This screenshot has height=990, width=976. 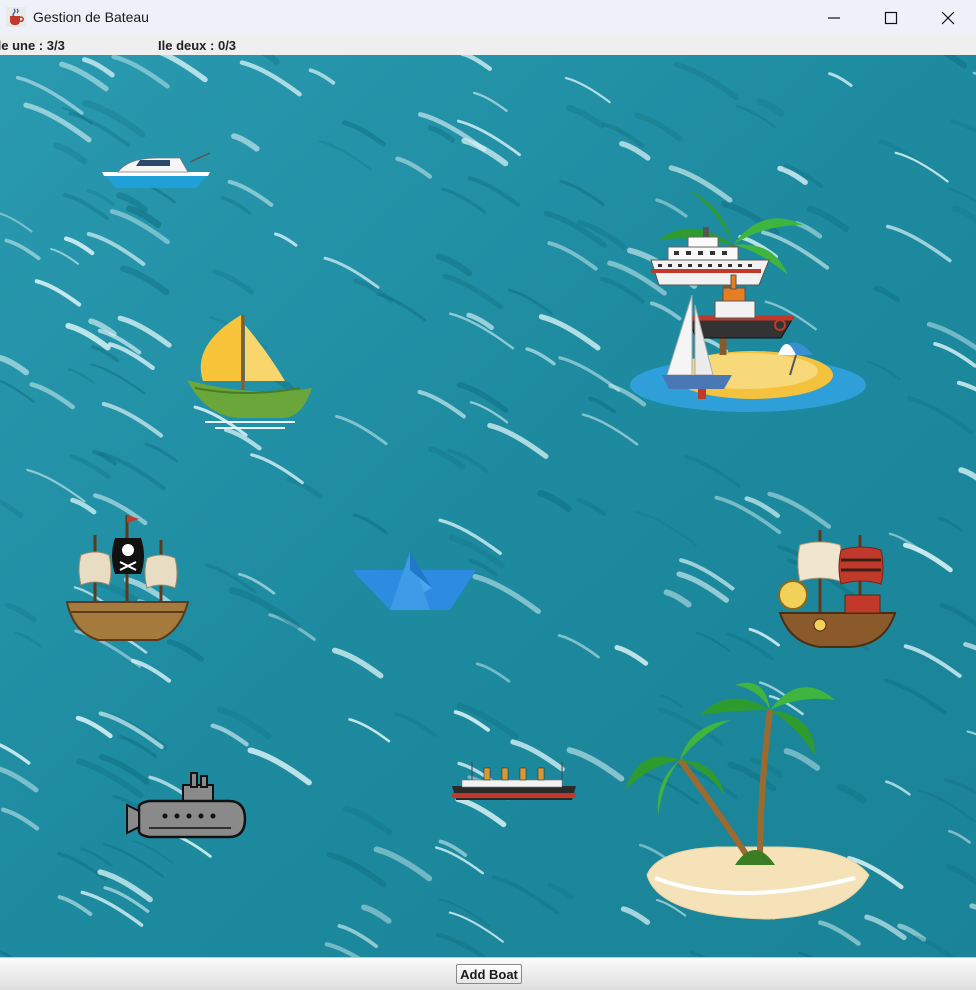 I want to click on close-icon, so click(x=948, y=18).